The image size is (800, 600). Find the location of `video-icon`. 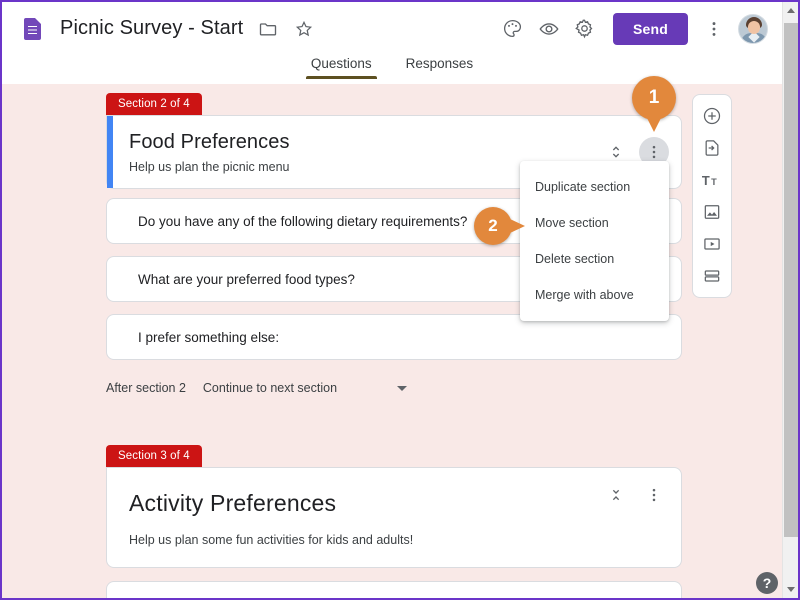

video-icon is located at coordinates (712, 244).